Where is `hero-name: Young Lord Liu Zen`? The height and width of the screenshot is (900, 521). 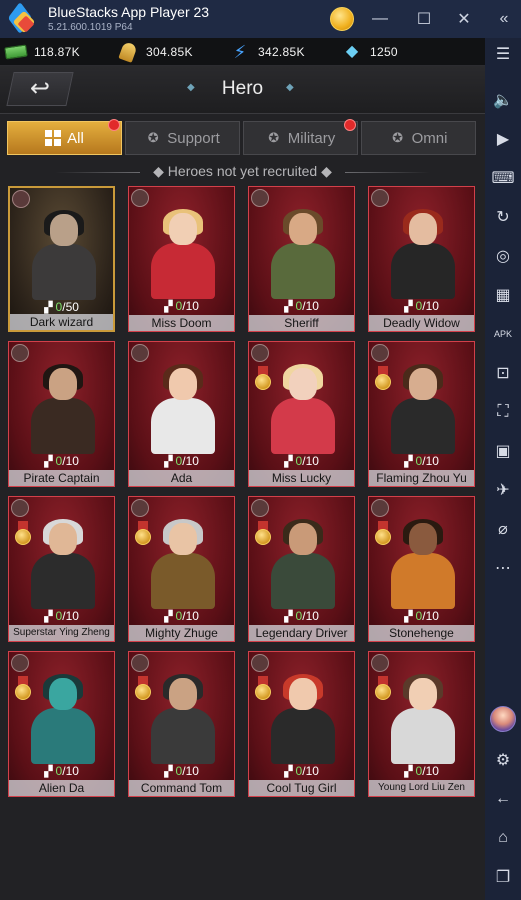
hero-name: Young Lord Liu Zen is located at coordinates (421, 788).